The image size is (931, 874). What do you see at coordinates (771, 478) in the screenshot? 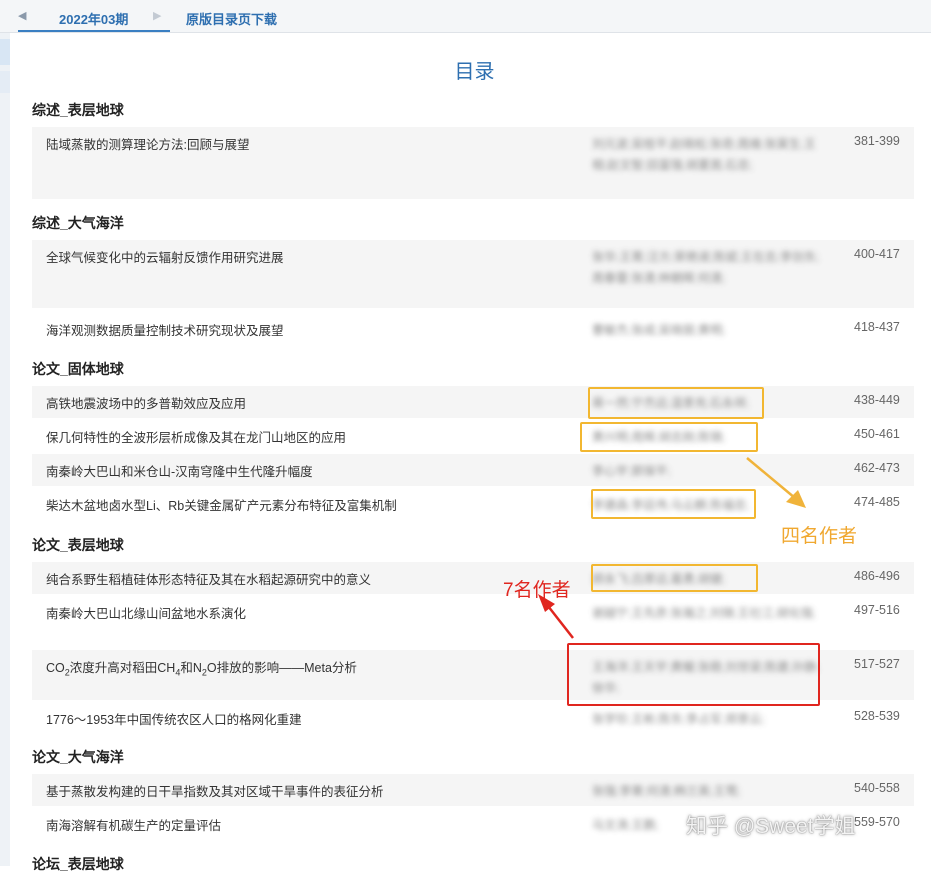
I see `orange-arrow-line` at bounding box center [771, 478].